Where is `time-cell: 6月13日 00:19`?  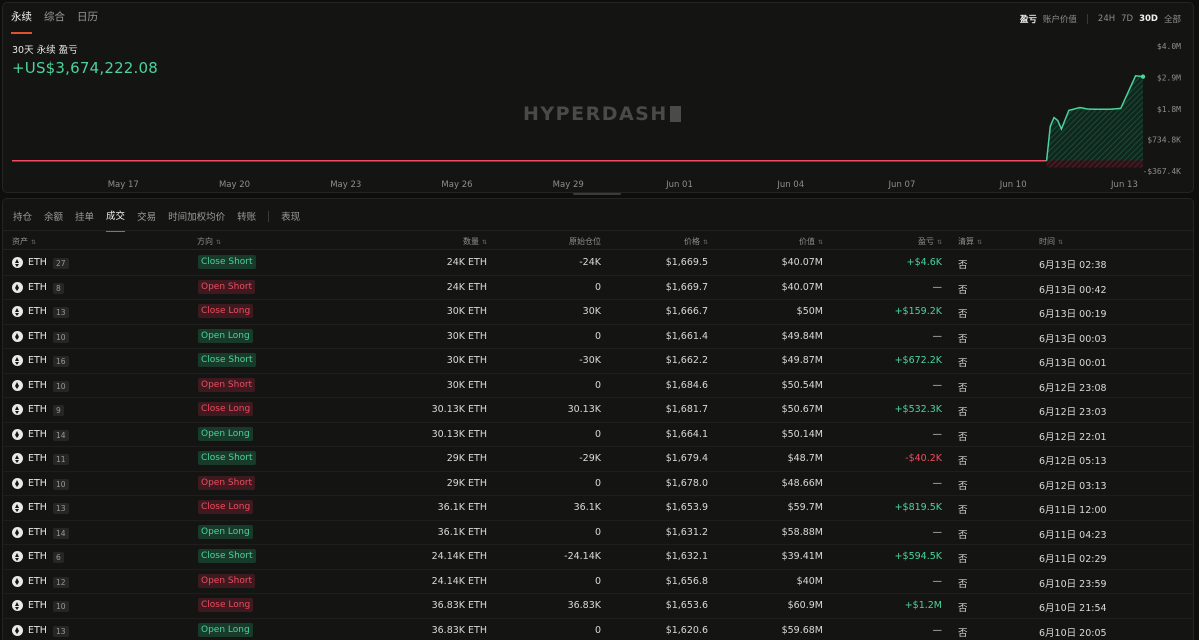
time-cell: 6月13日 00:19 is located at coordinates (1073, 314).